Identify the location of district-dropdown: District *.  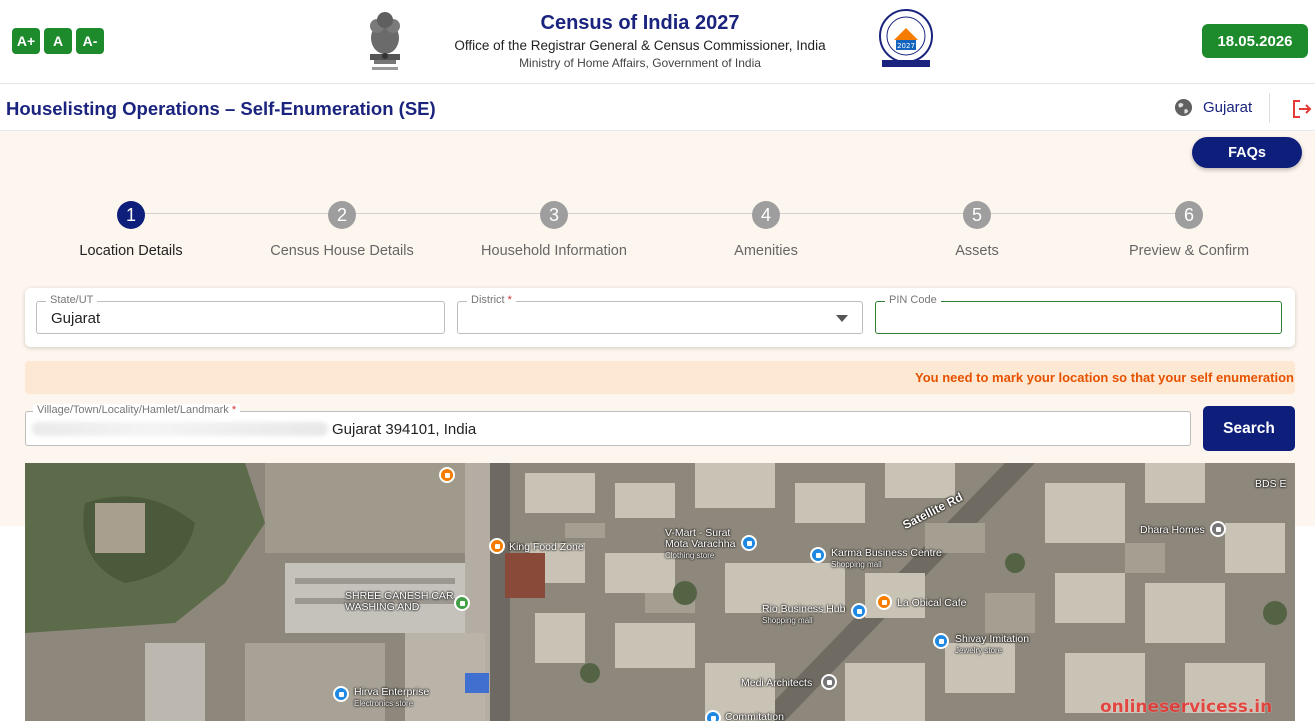
(660, 314).